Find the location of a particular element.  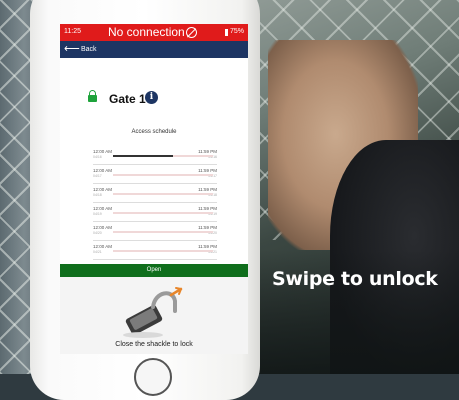

back-arrow-icon: ⟵ is located at coordinates (72, 48).